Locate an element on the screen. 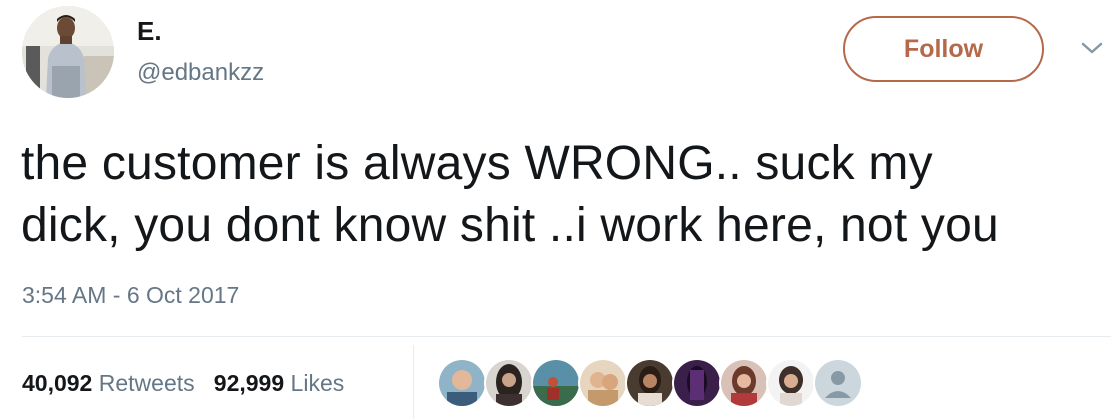 This screenshot has width=1111, height=419. author-handle: @edbankzz is located at coordinates (200, 73).